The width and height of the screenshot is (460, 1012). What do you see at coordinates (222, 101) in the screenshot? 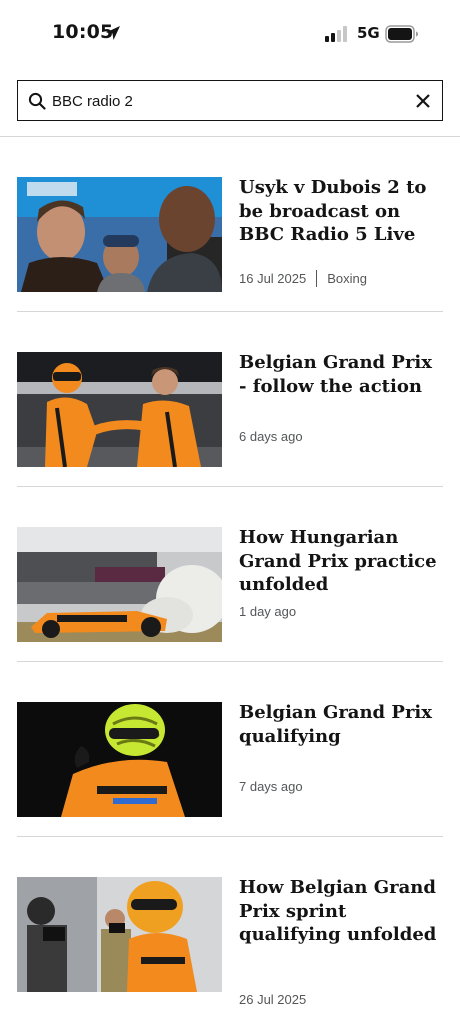
I see `search-input` at bounding box center [222, 101].